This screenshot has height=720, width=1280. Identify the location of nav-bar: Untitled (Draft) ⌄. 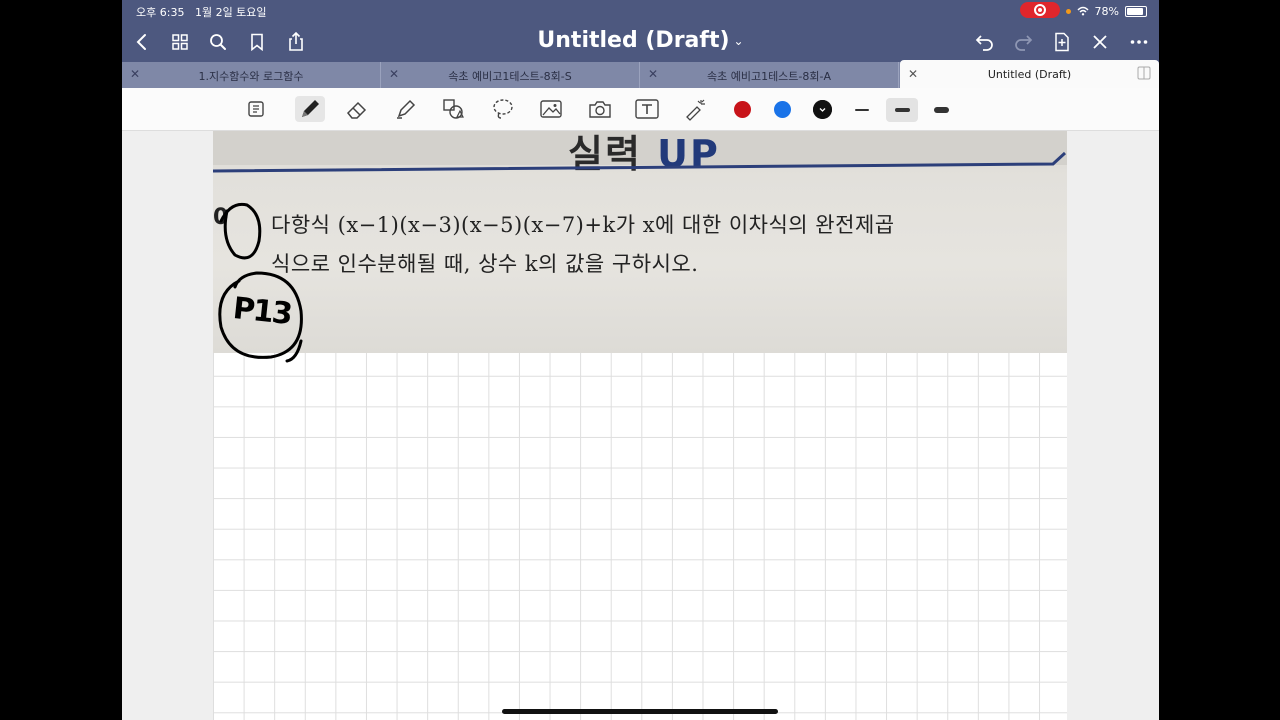
(640, 42).